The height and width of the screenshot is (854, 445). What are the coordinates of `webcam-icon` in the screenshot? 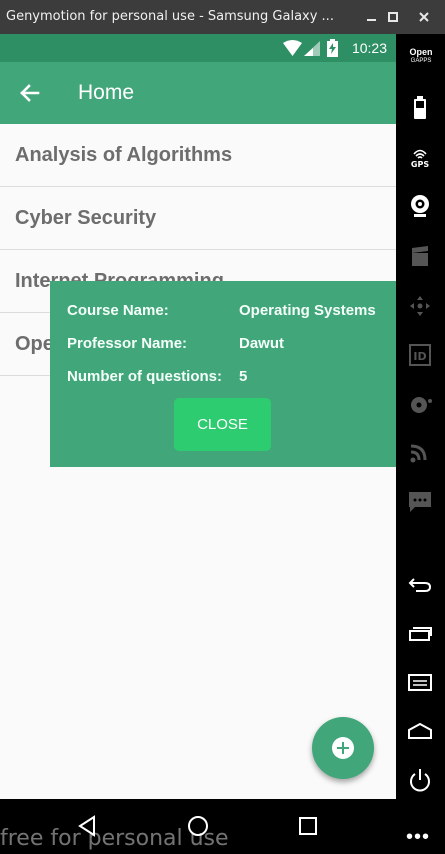 It's located at (420, 205).